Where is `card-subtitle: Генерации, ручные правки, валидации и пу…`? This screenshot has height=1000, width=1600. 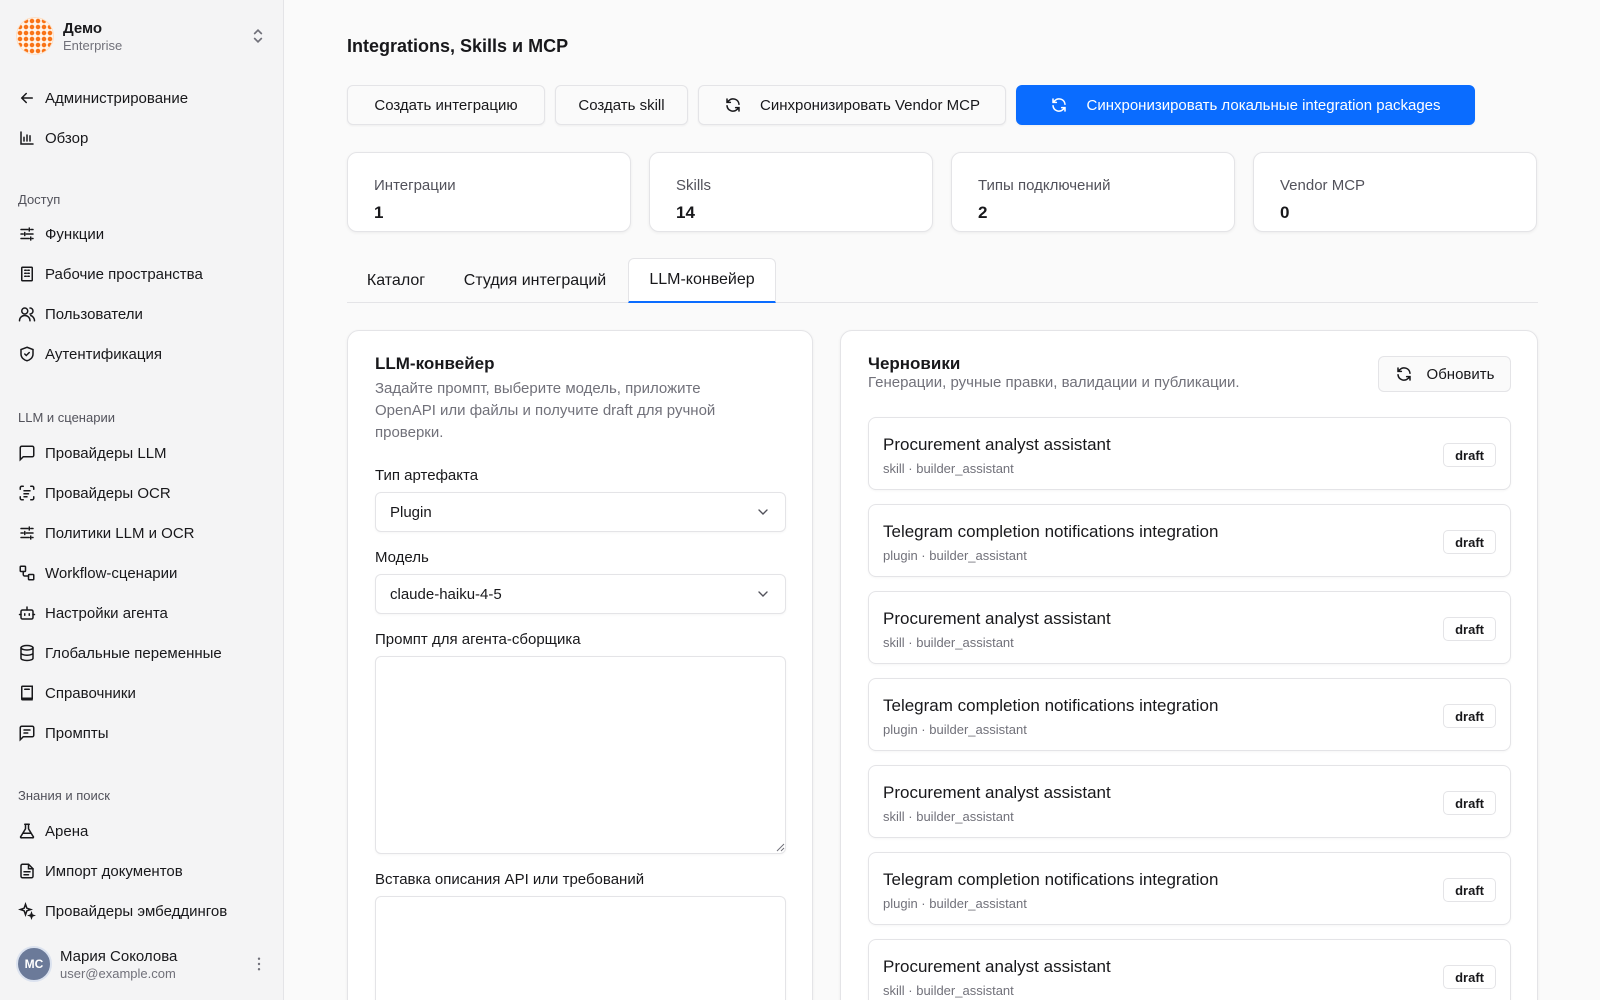 card-subtitle: Генерации, ручные правки, валидации и пу… is located at coordinates (1054, 382).